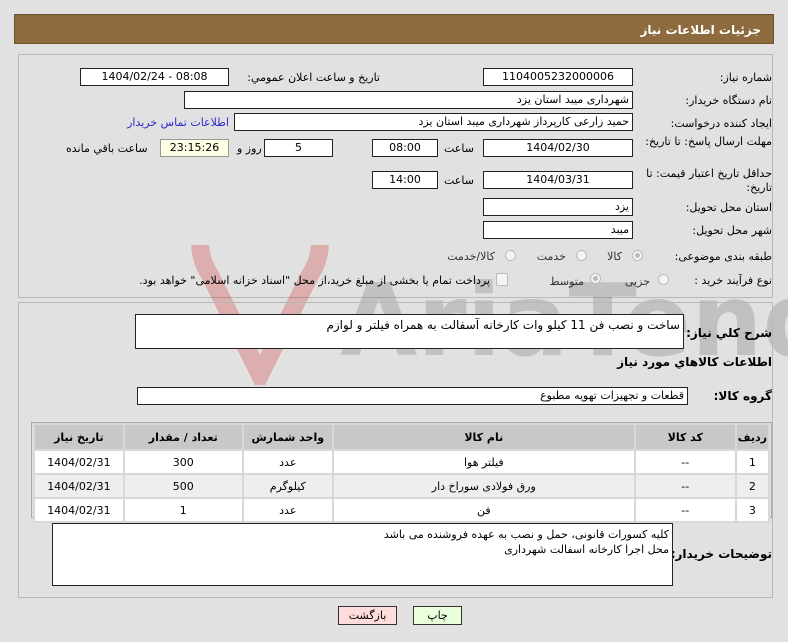  What do you see at coordinates (287, 486) in the screenshot?
I see `cell-unit: کیلوگرم` at bounding box center [287, 486].